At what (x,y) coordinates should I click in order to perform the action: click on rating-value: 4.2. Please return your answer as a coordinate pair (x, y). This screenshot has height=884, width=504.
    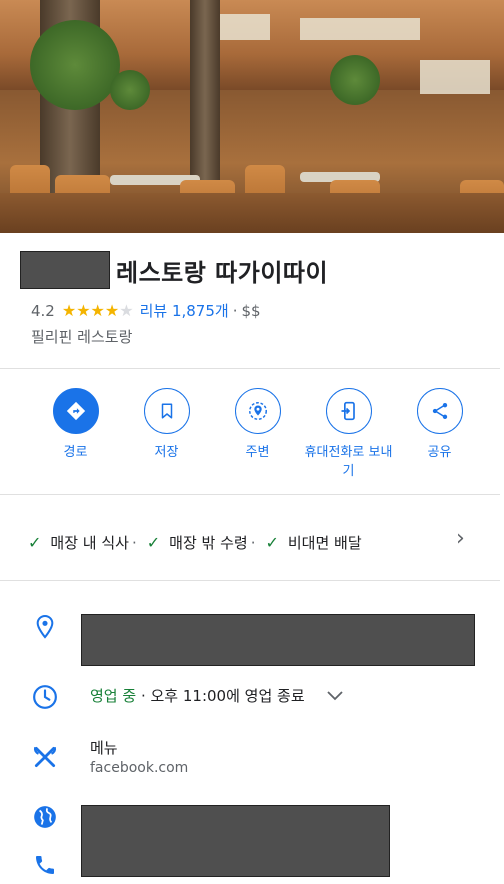
    Looking at the image, I should click on (43, 310).